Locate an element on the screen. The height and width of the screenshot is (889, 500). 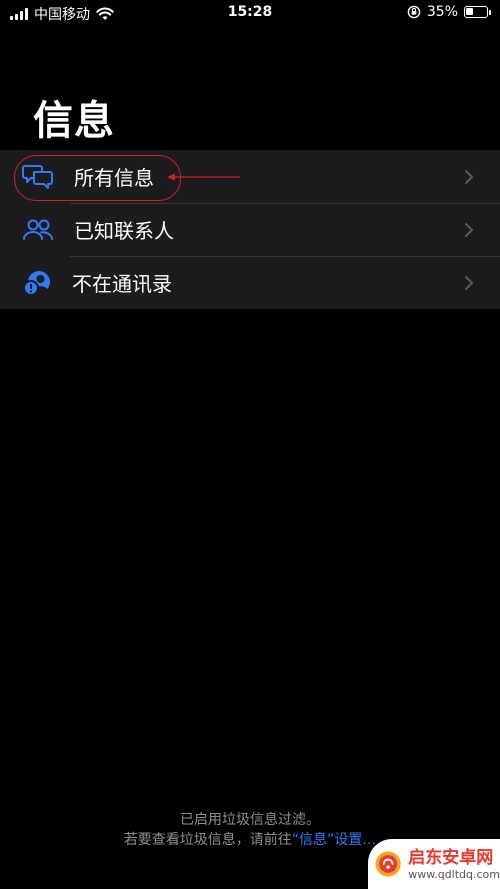
watermark: 启东安卓网 www.qdltdq.com is located at coordinates (434, 864).